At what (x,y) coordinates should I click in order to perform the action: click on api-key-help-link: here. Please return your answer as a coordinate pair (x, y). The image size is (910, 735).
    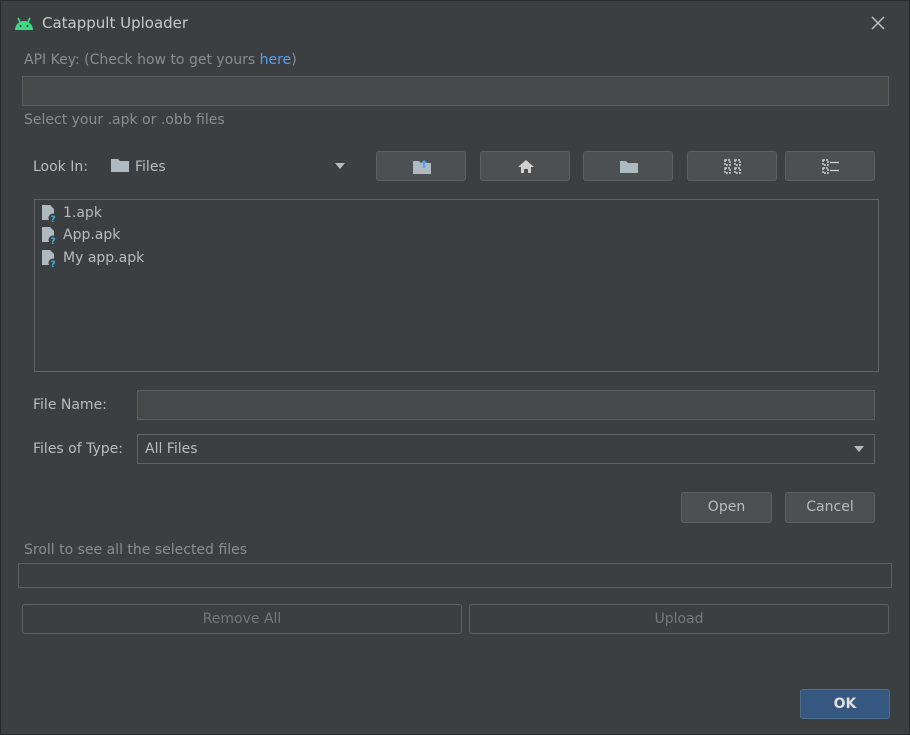
    Looking at the image, I should click on (276, 60).